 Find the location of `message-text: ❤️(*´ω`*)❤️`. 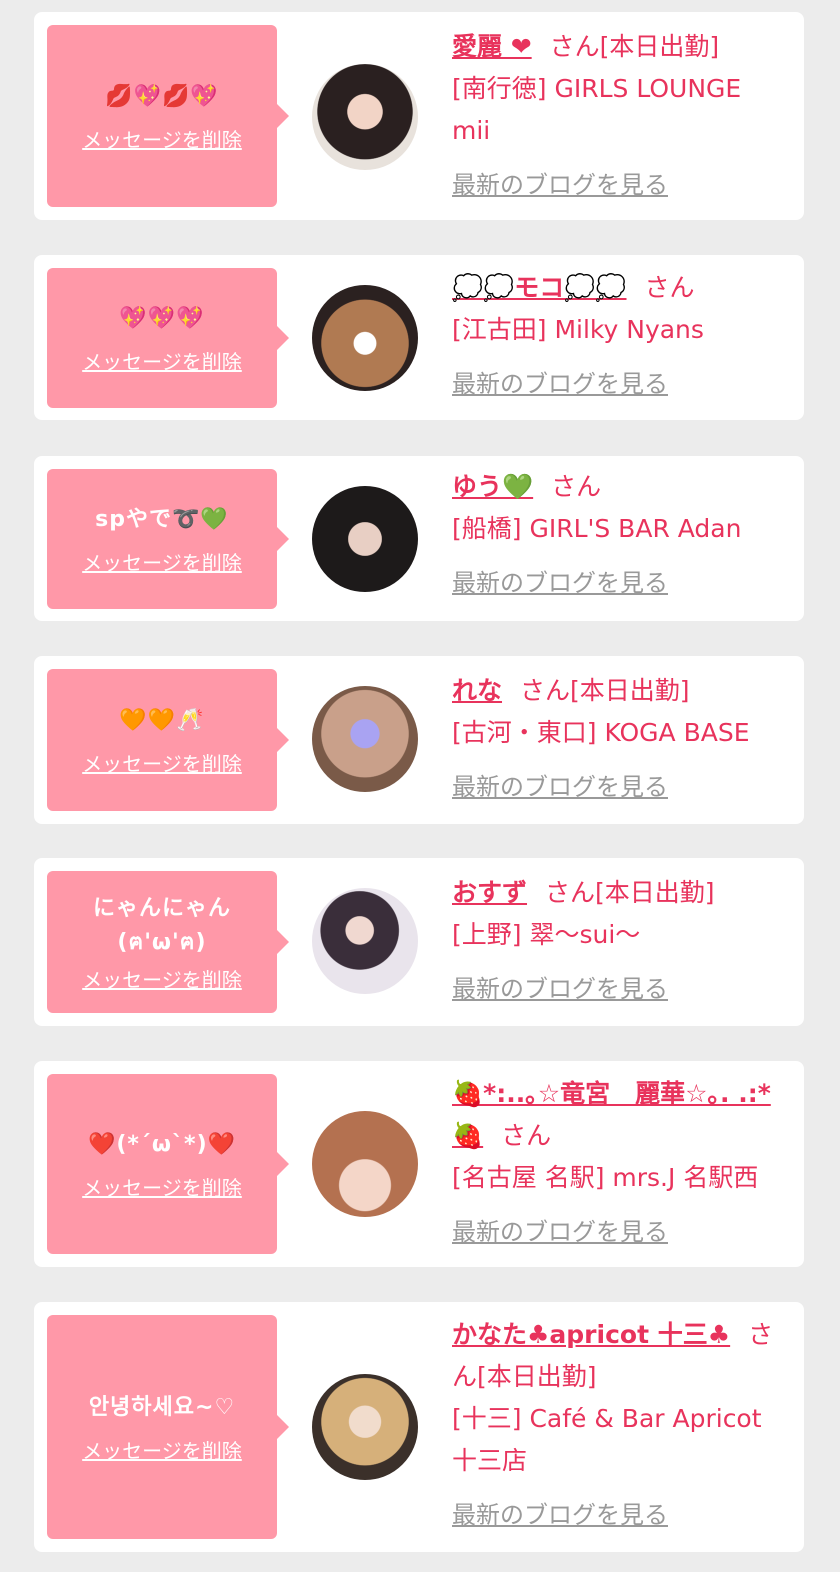

message-text: ❤️(*´ω`*)❤️ is located at coordinates (162, 1144).